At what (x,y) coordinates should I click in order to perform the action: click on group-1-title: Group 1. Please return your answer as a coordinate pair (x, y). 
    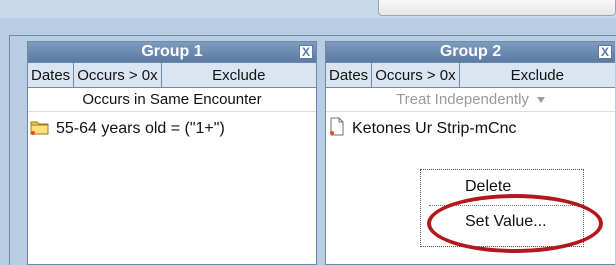
    Looking at the image, I should click on (172, 51).